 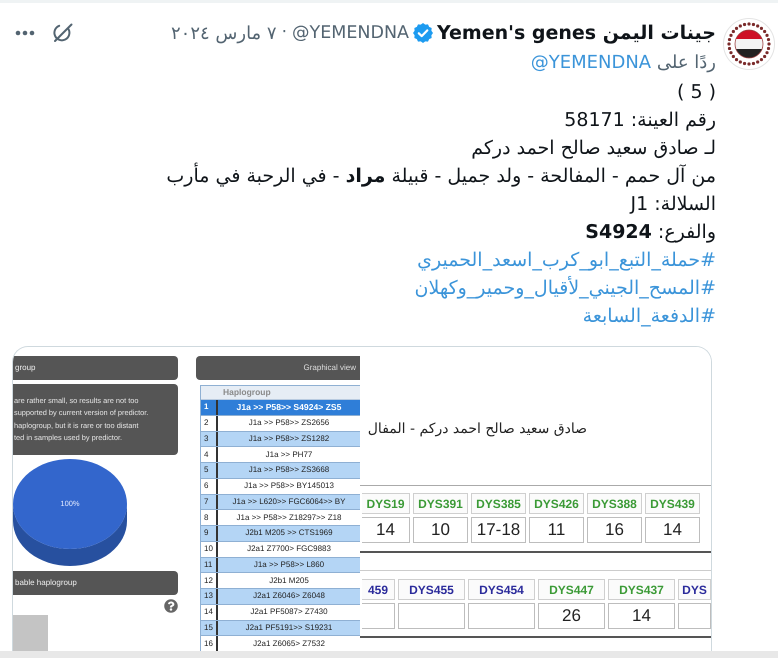 I want to click on sample-title: صادق سعيد صالح احمد دركم - المفال, so click(x=477, y=429).